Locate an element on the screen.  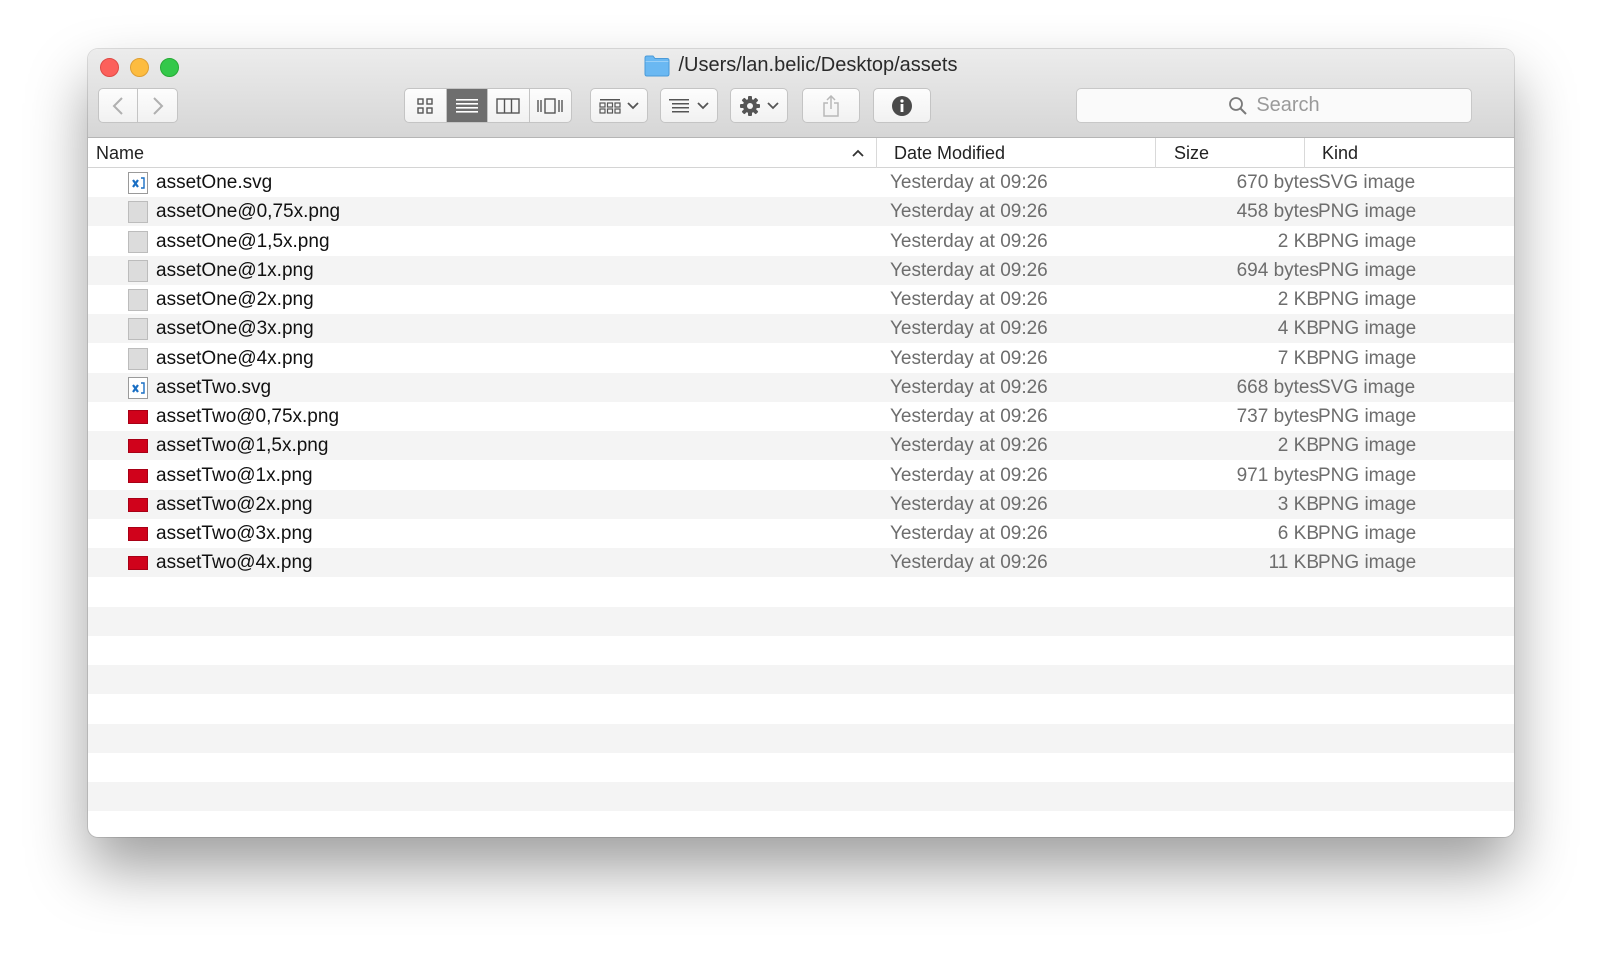
search-field: Search is located at coordinates (1274, 105).